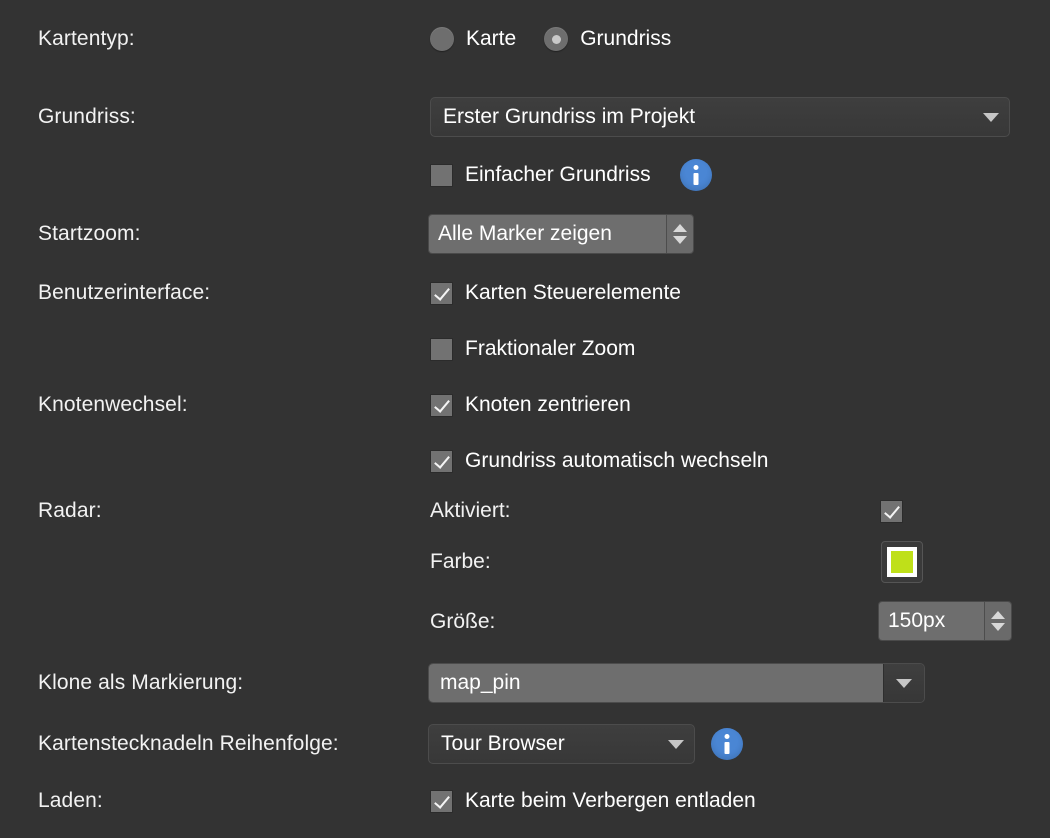 This screenshot has width=1050, height=838. What do you see at coordinates (441, 175) in the screenshot?
I see `checkbox-einfacher-grundriss-box` at bounding box center [441, 175].